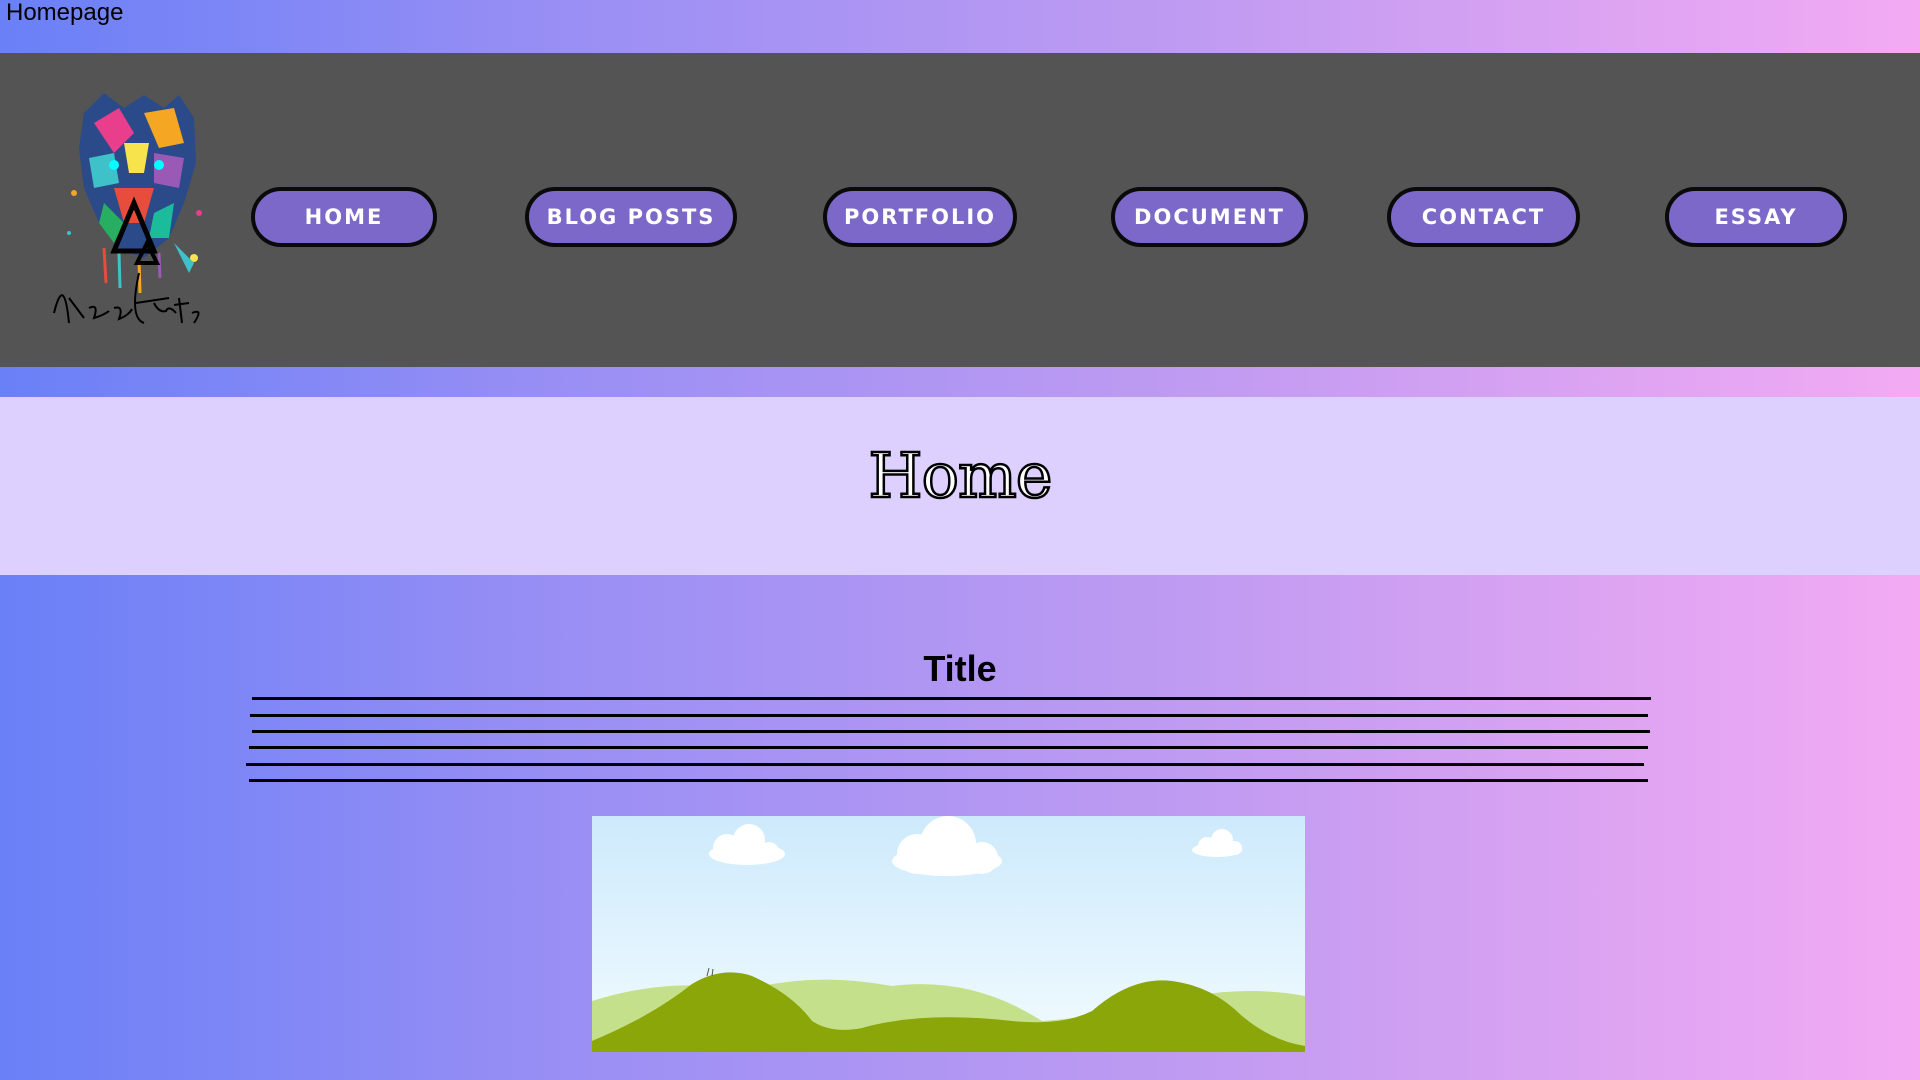 Image resolution: width=1920 pixels, height=1080 pixels. What do you see at coordinates (344, 217) in the screenshot?
I see `nav-home-button: Home` at bounding box center [344, 217].